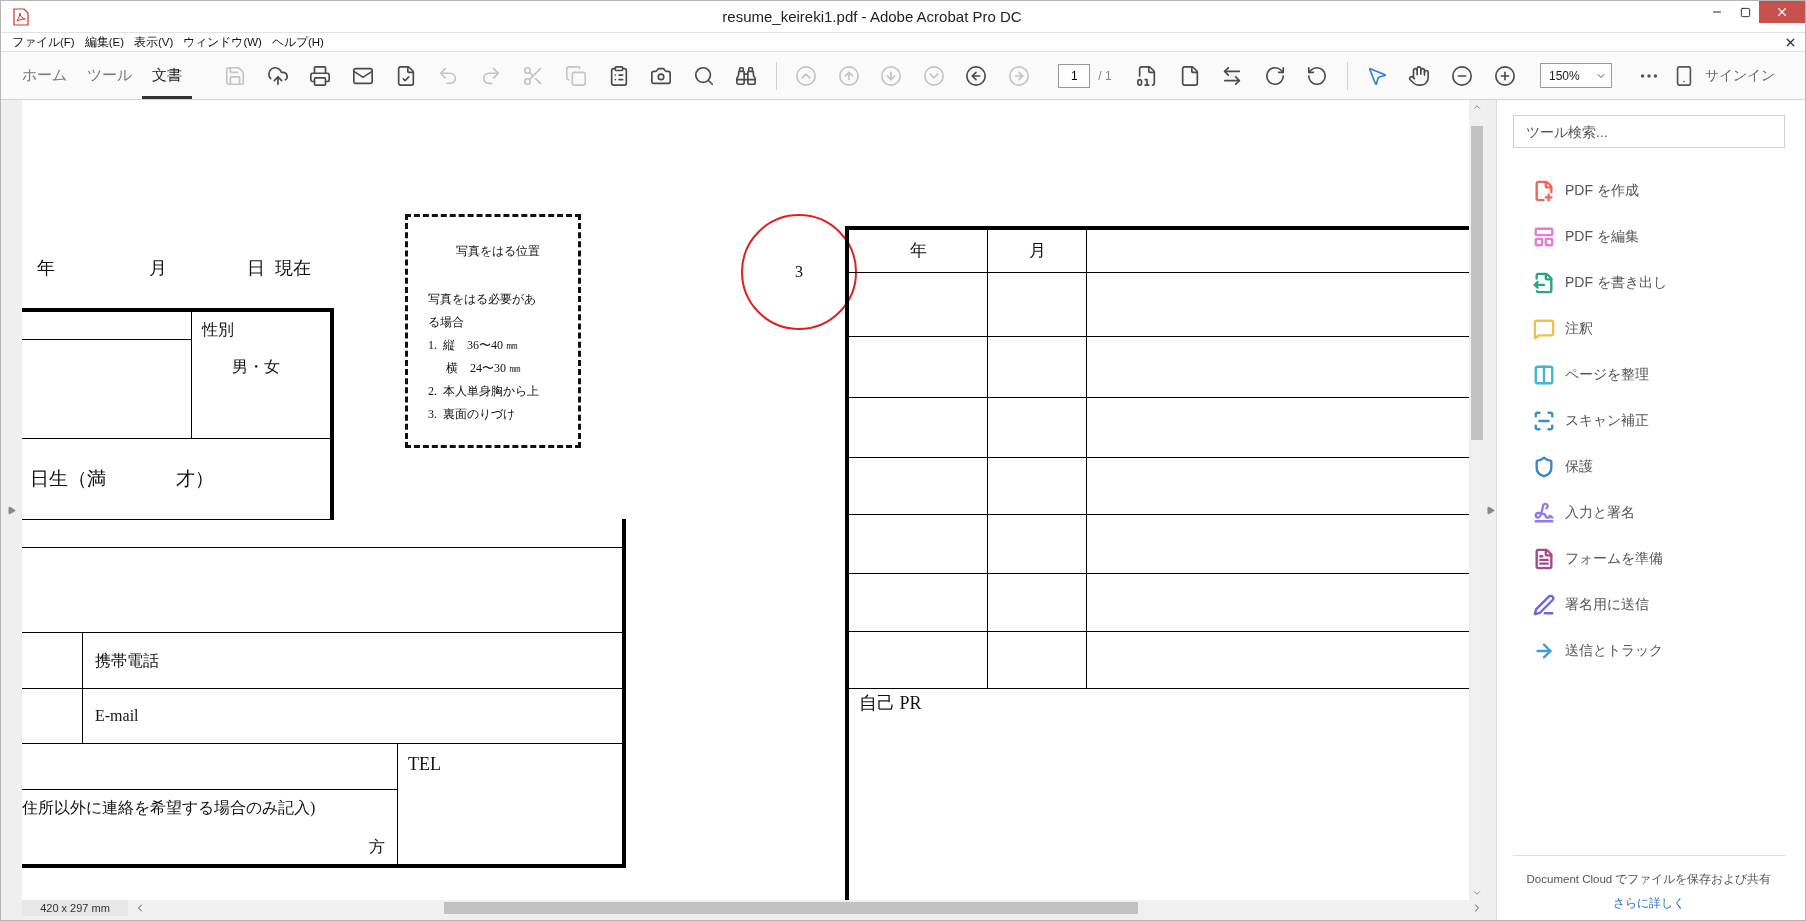 Image resolution: width=1806 pixels, height=921 pixels. What do you see at coordinates (1490, 510) in the screenshot?
I see `collapse-icon` at bounding box center [1490, 510].